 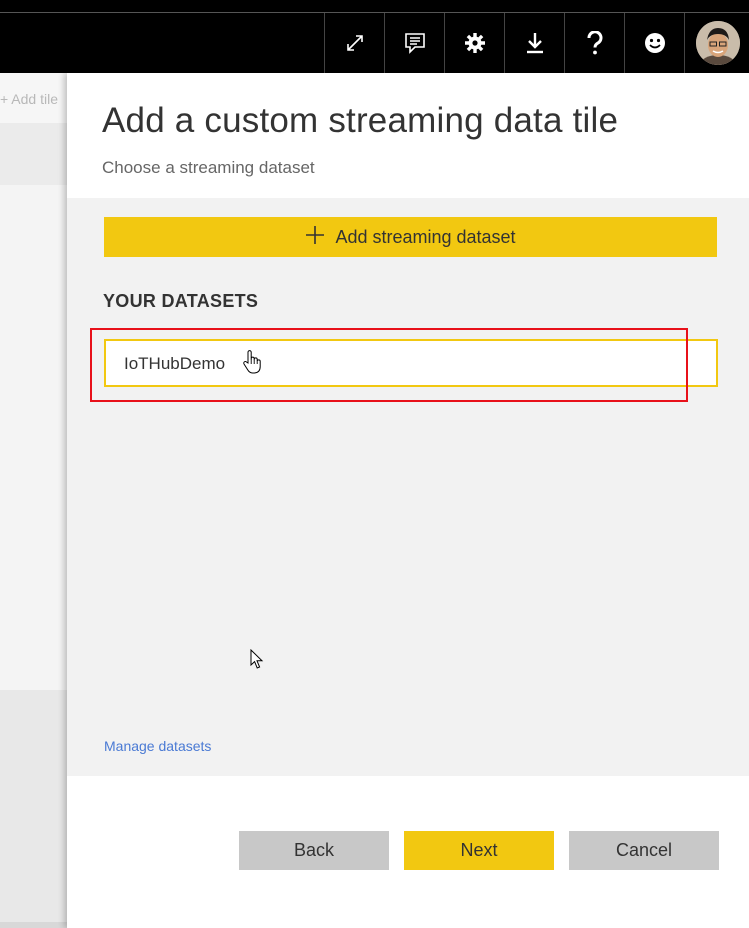 I want to click on background-canvas, so click(x=34, y=437).